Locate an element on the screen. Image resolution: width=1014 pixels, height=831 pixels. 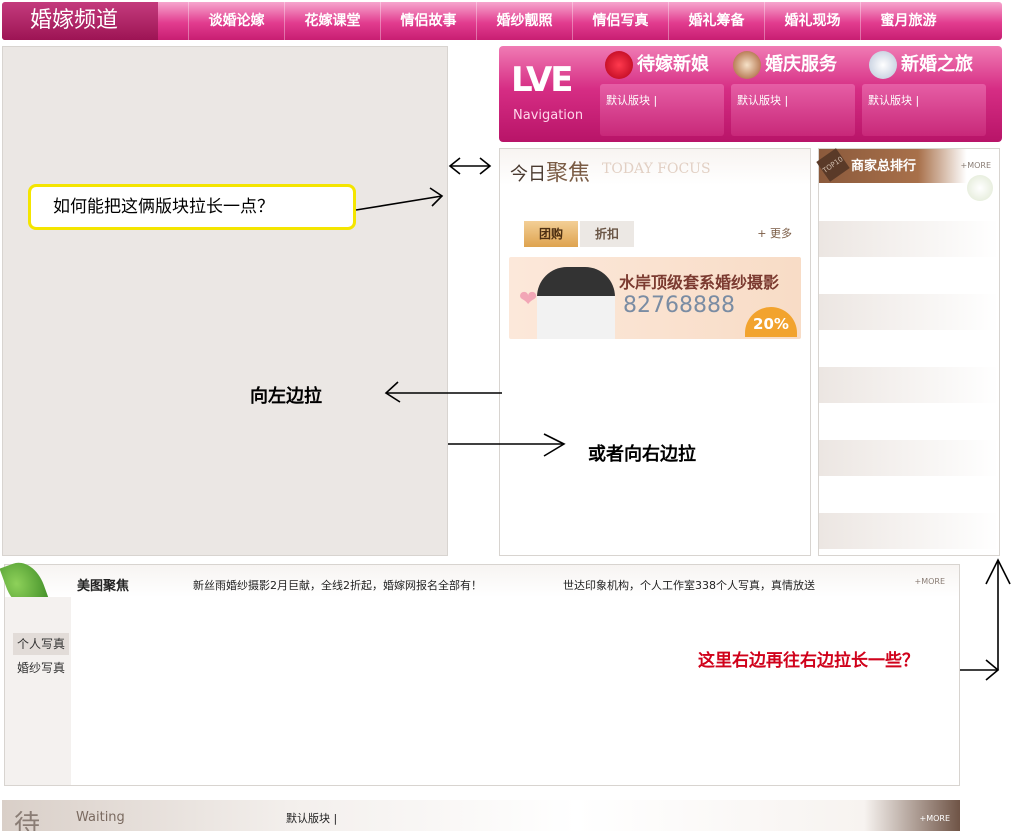
arrow-up-head is located at coordinates (998, 571).